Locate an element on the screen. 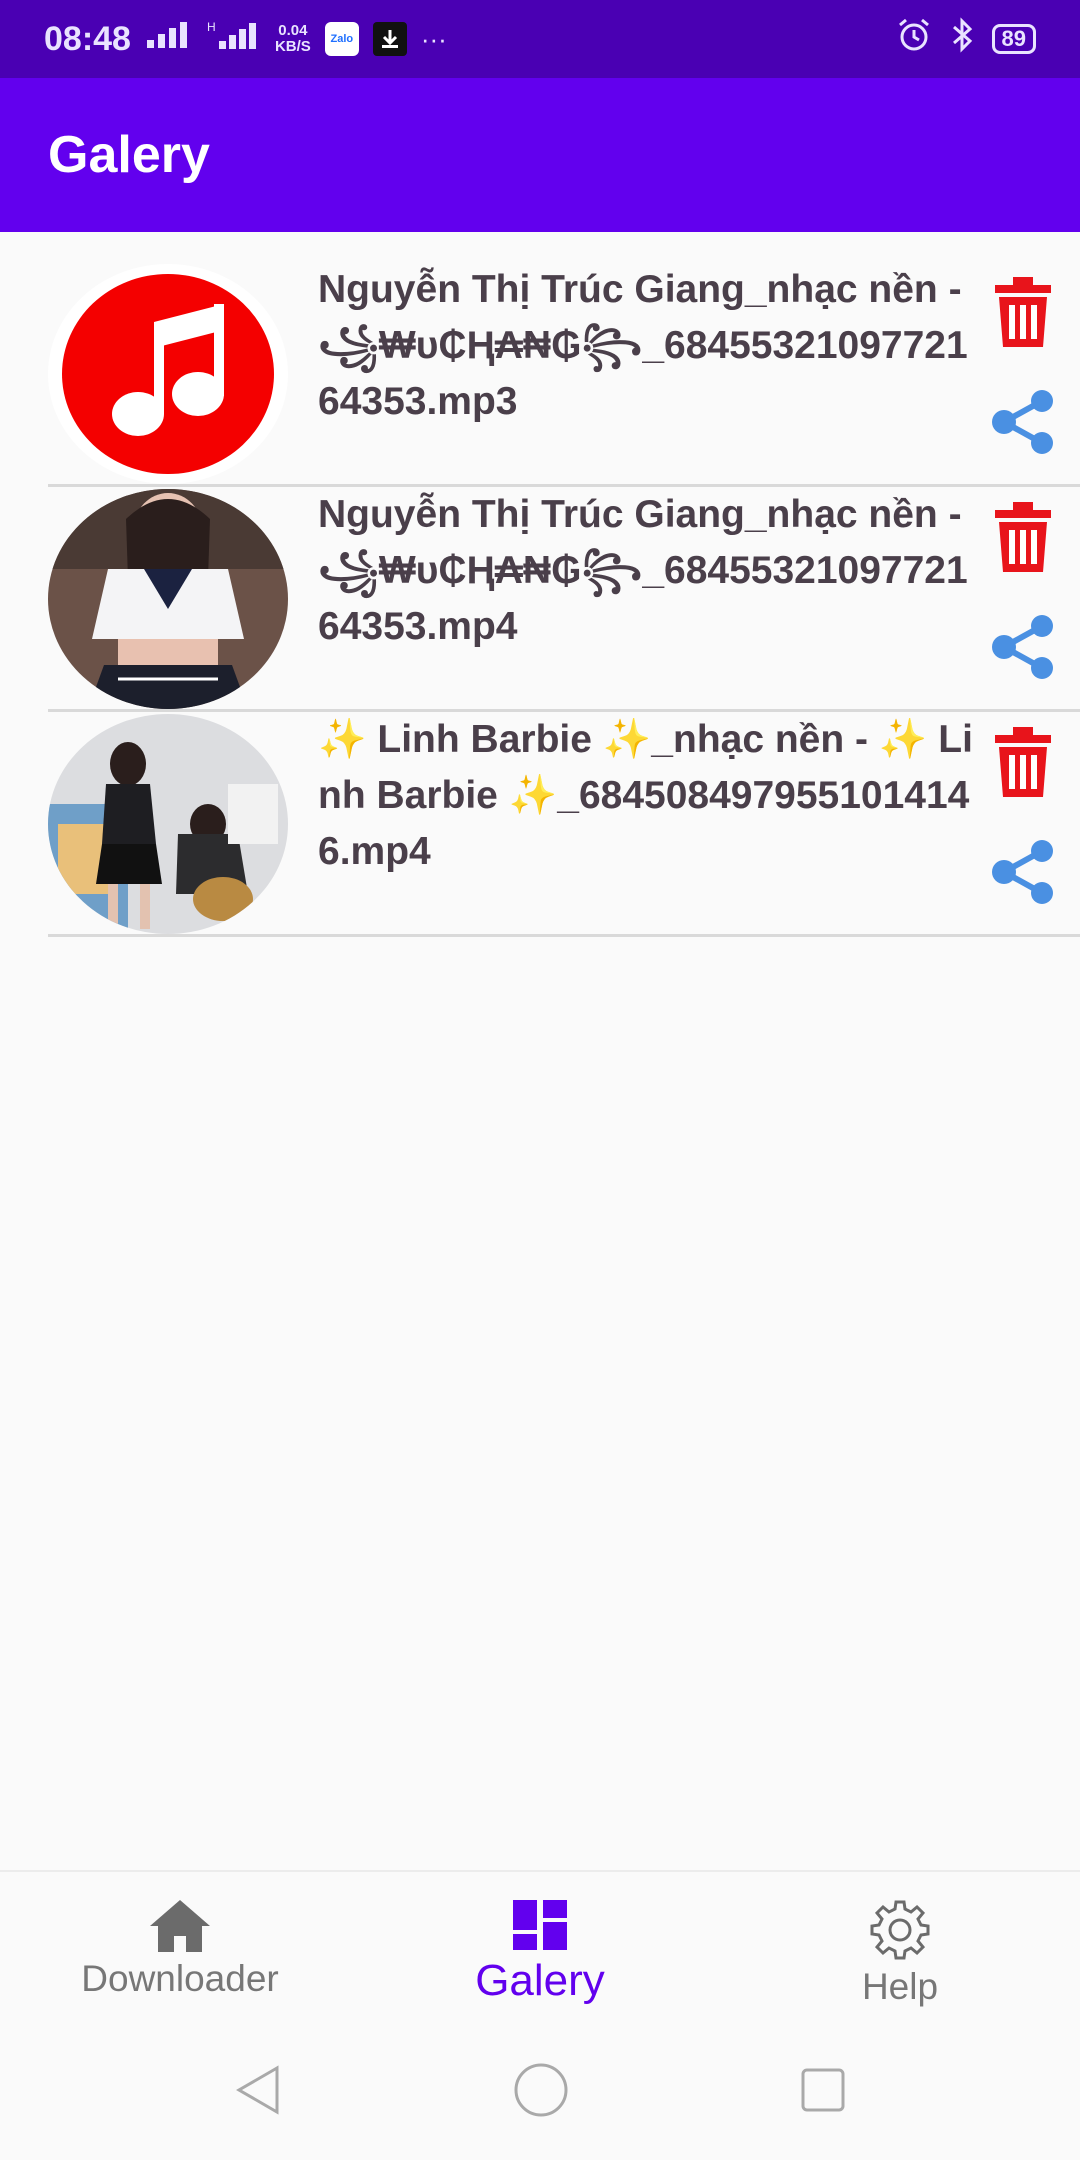  nav-label-galery: Galery is located at coordinates (540, 1980).